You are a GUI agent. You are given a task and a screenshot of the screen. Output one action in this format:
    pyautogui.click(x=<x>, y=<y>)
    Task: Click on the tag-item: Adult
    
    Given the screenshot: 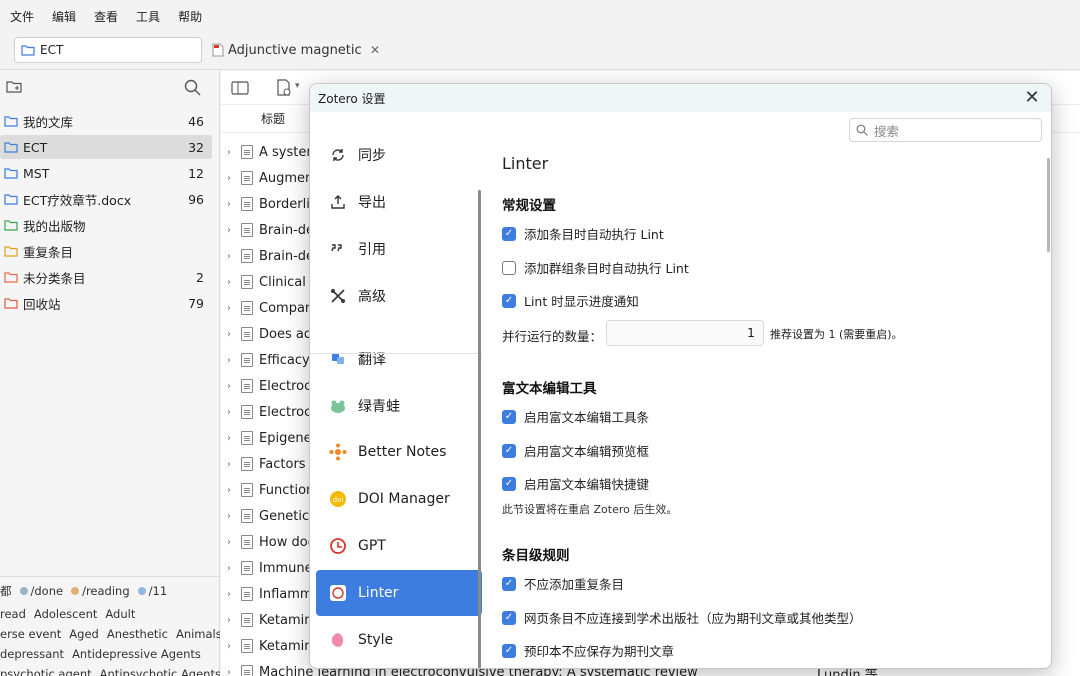 What is the action you would take?
    pyautogui.click(x=120, y=614)
    